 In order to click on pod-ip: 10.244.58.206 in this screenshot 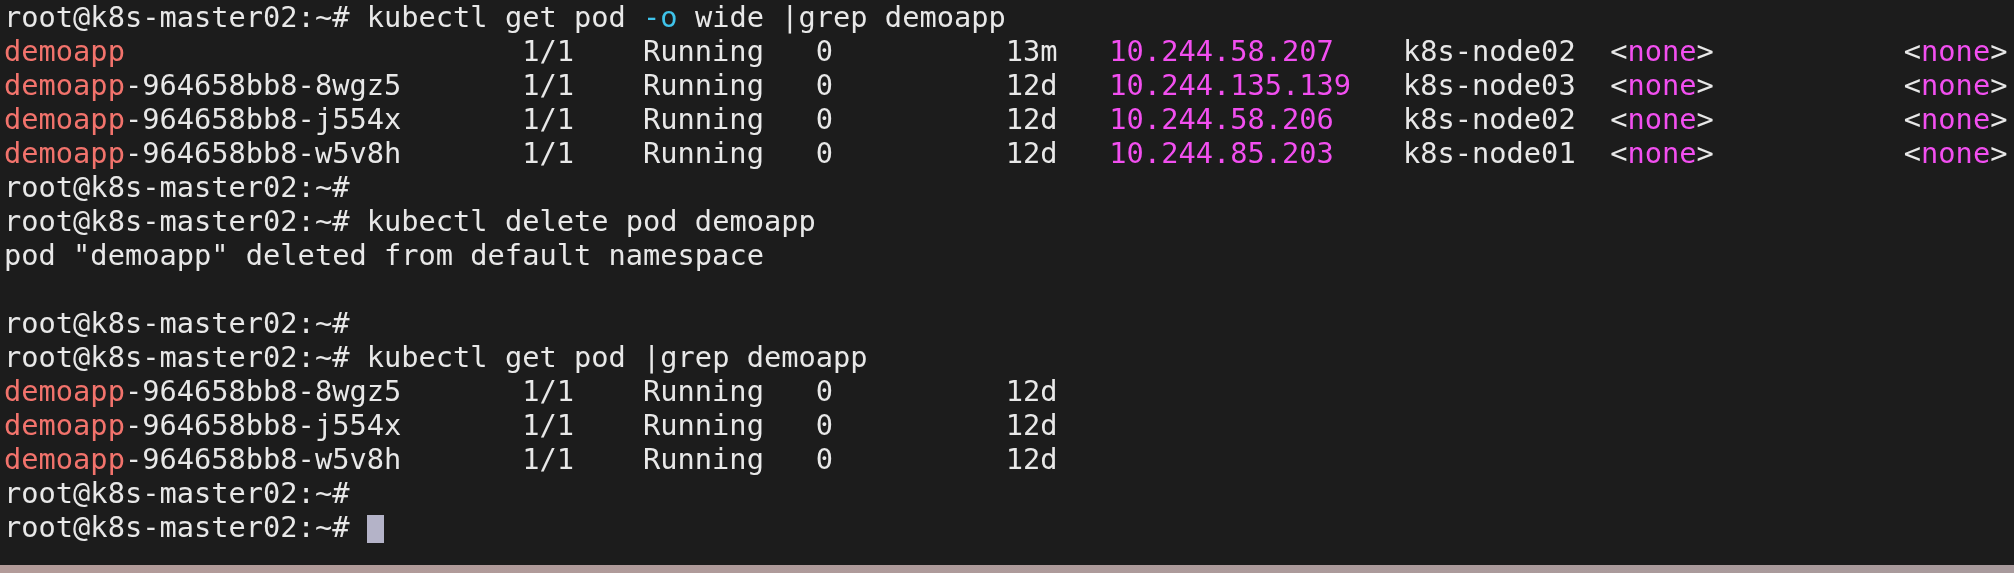, I will do `click(1221, 119)`.